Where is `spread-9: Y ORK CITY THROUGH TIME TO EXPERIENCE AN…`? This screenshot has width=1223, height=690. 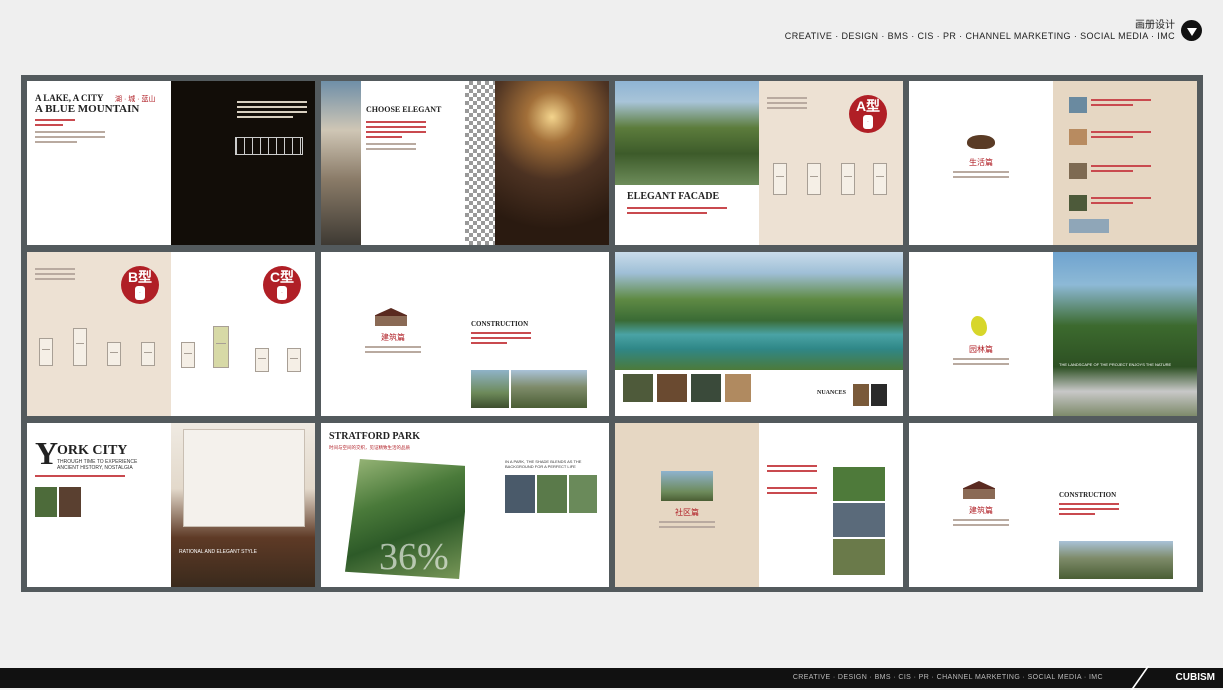 spread-9: Y ORK CITY THROUGH TIME TO EXPERIENCE AN… is located at coordinates (171, 505).